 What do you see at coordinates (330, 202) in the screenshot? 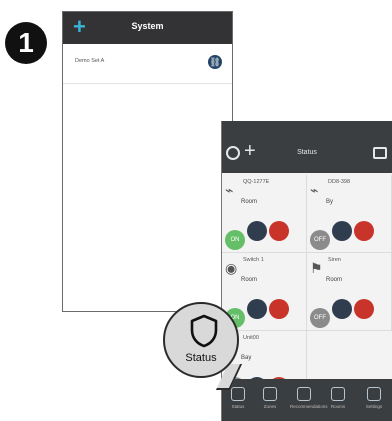
I see `device-room: By` at bounding box center [330, 202].